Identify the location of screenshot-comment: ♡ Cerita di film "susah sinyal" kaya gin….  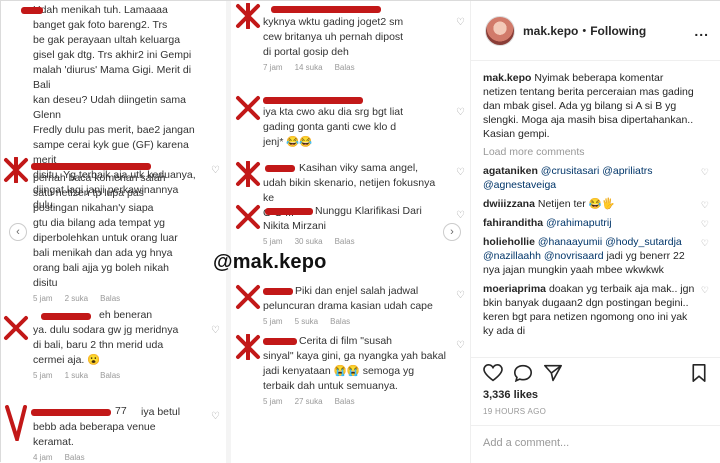
(350, 370).